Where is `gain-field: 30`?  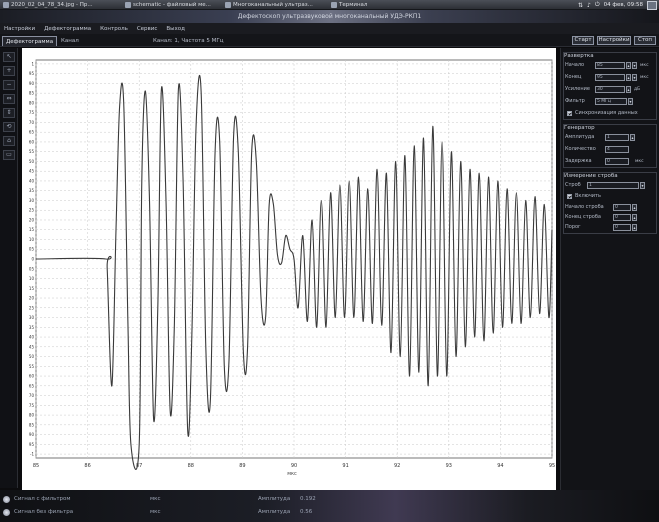
gain-field: 30 is located at coordinates (610, 89).